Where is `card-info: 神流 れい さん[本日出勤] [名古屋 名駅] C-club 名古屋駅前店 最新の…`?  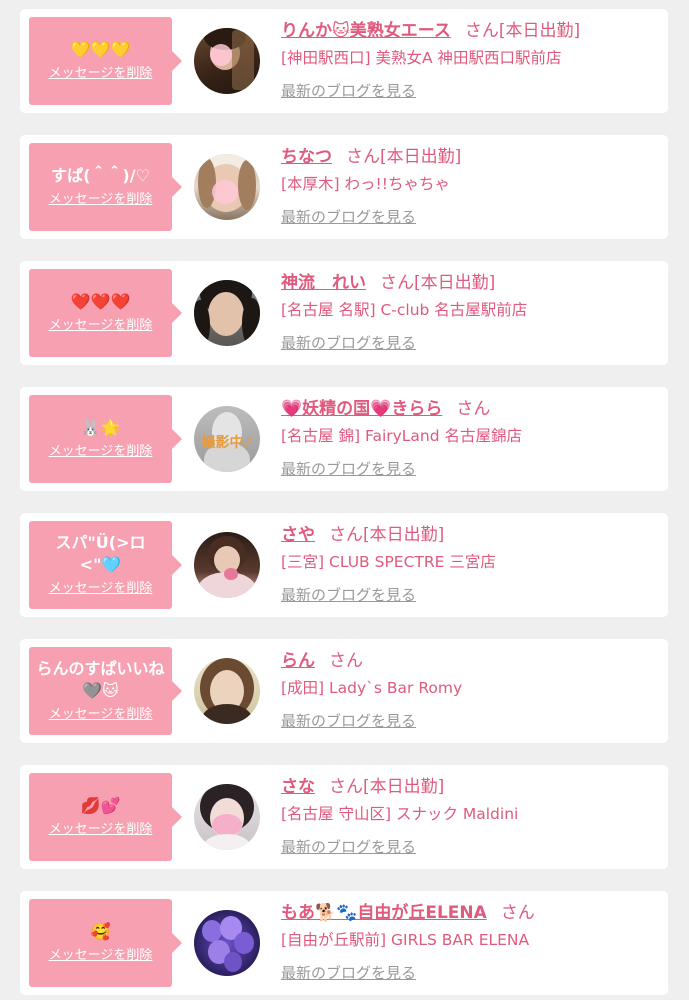 card-info: 神流 れい さん[本日出勤] [名古屋 名駅] C-club 名古屋駅前店 最新の… is located at coordinates (469, 312).